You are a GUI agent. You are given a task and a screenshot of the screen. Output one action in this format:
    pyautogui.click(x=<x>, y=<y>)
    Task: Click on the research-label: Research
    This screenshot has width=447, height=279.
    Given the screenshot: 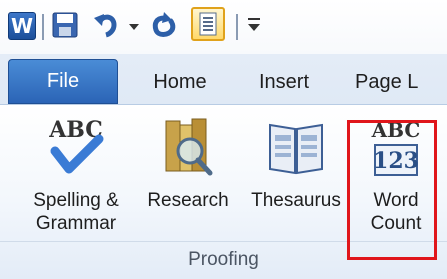 What is the action you would take?
    pyautogui.click(x=188, y=200)
    